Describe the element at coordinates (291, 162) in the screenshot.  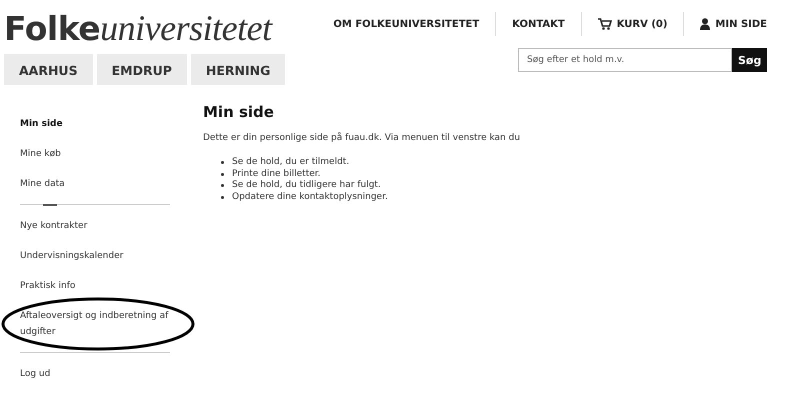
I see `list-text: Se de hold, du er tilmeldt.` at that location.